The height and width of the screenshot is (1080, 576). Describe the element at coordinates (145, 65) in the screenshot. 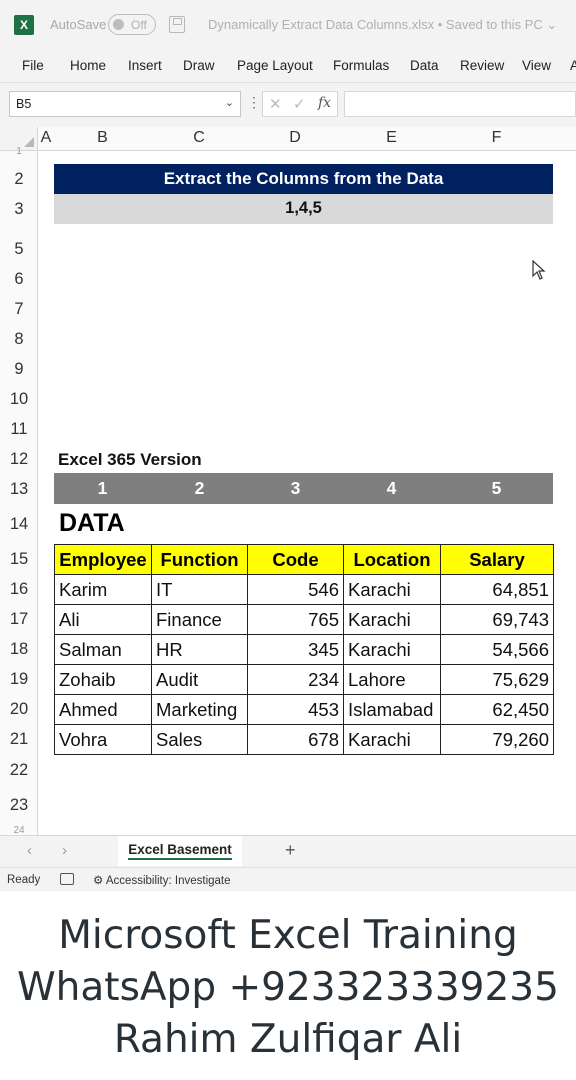

I see `tab-insert: Insert` at that location.